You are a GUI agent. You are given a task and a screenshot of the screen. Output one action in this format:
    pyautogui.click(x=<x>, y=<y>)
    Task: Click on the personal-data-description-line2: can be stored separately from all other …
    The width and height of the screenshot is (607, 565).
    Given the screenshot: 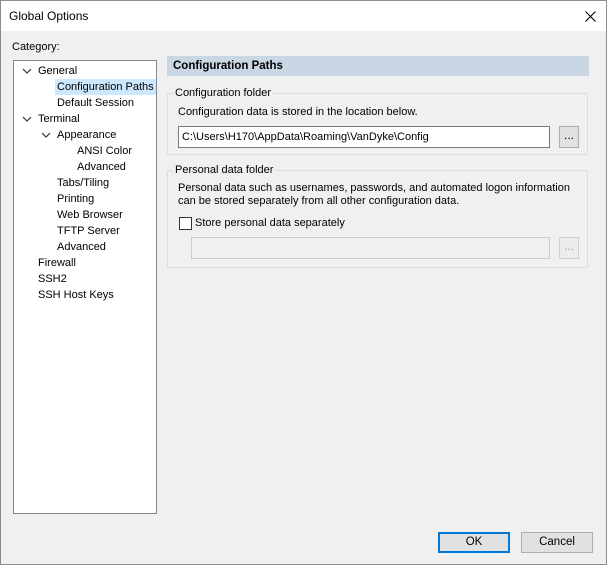 What is the action you would take?
    pyautogui.click(x=319, y=201)
    